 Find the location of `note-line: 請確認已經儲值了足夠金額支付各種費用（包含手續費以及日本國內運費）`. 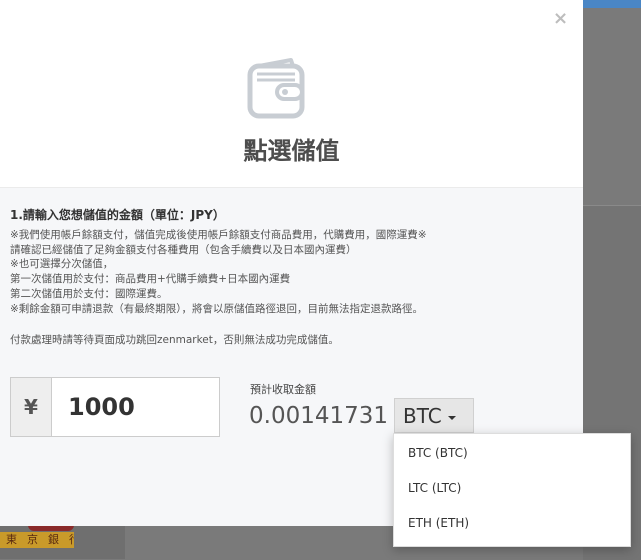

note-line: 請確認已經儲值了足夠金額支付各種費用（包含手續費以及日本國內運費） is located at coordinates (183, 249).